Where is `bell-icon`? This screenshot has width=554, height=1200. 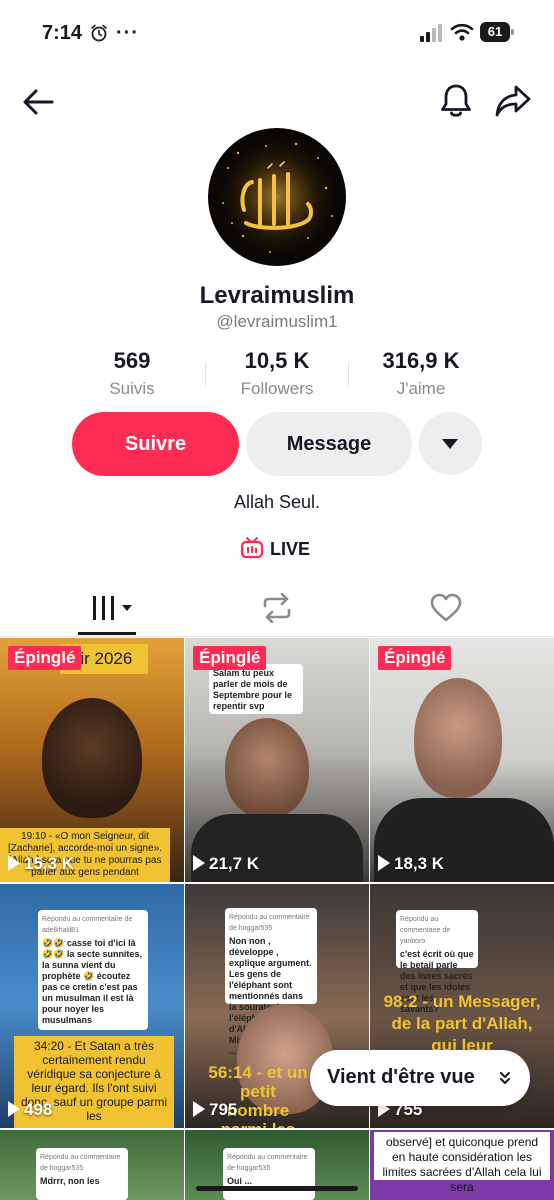 bell-icon is located at coordinates (456, 101).